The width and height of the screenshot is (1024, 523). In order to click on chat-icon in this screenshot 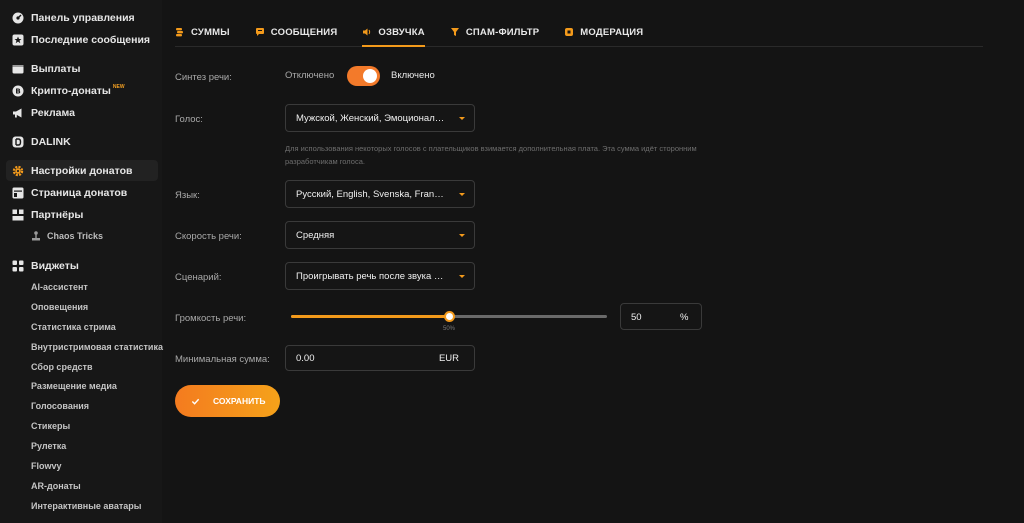, I will do `click(260, 32)`.